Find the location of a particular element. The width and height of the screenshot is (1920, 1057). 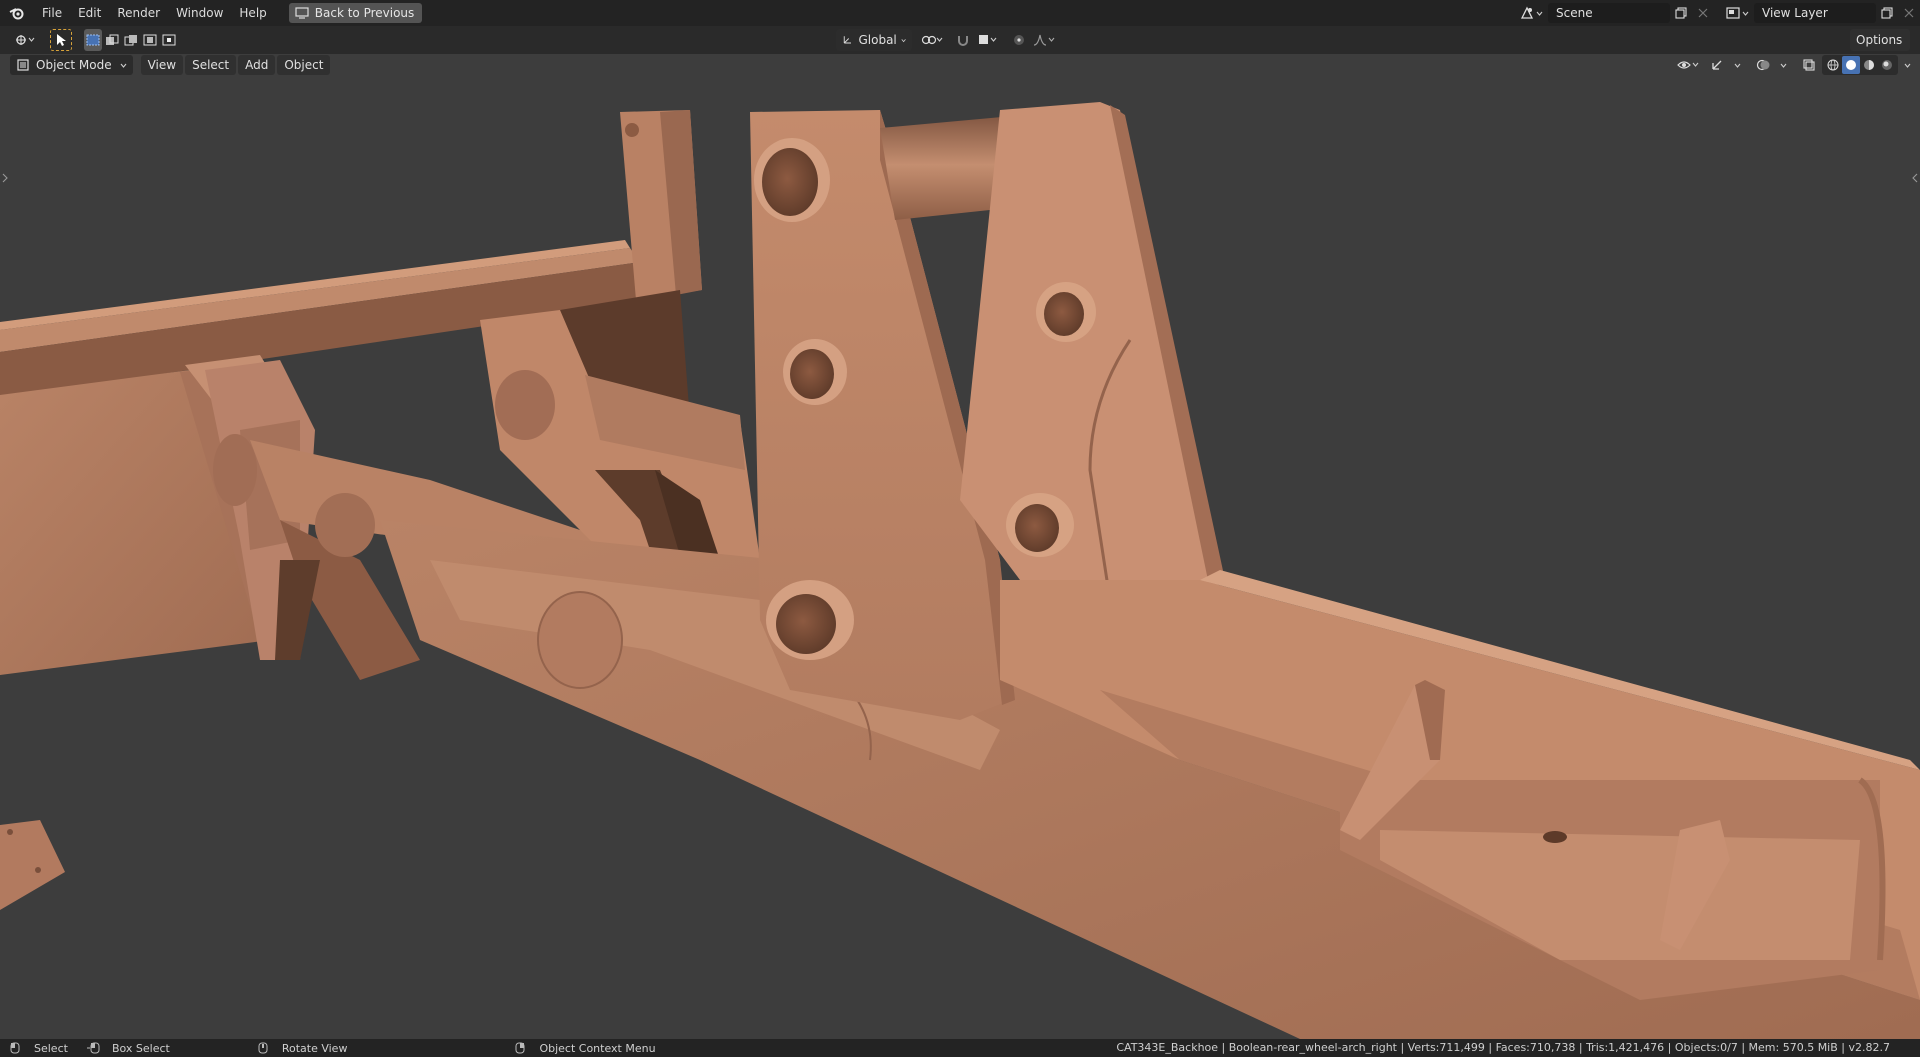

delete-scene-icon is located at coordinates (1703, 13).